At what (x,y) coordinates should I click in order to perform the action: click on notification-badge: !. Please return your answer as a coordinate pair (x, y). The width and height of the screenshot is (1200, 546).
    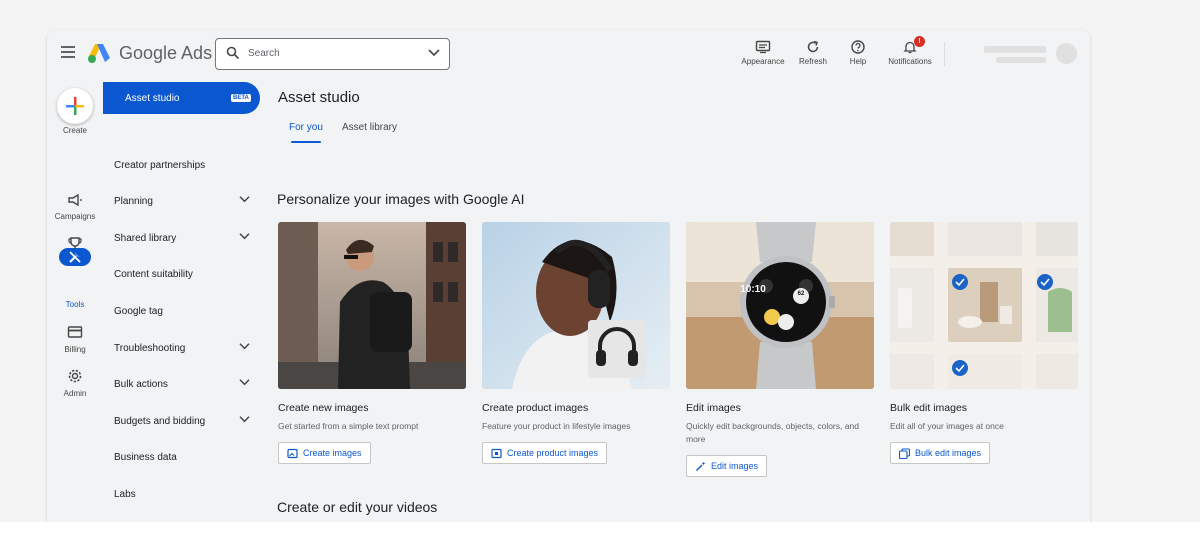
    Looking at the image, I should click on (919, 41).